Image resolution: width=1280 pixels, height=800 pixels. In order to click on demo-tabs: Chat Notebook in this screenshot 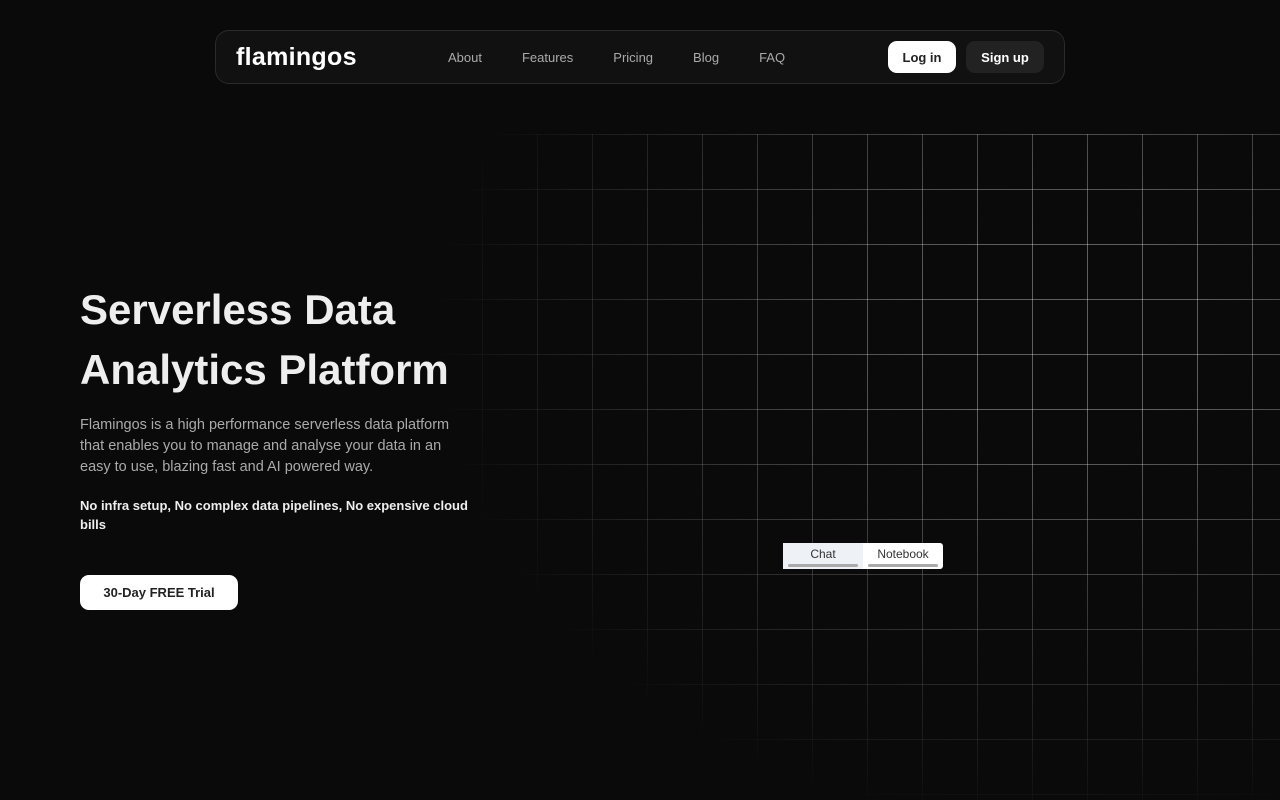, I will do `click(863, 556)`.